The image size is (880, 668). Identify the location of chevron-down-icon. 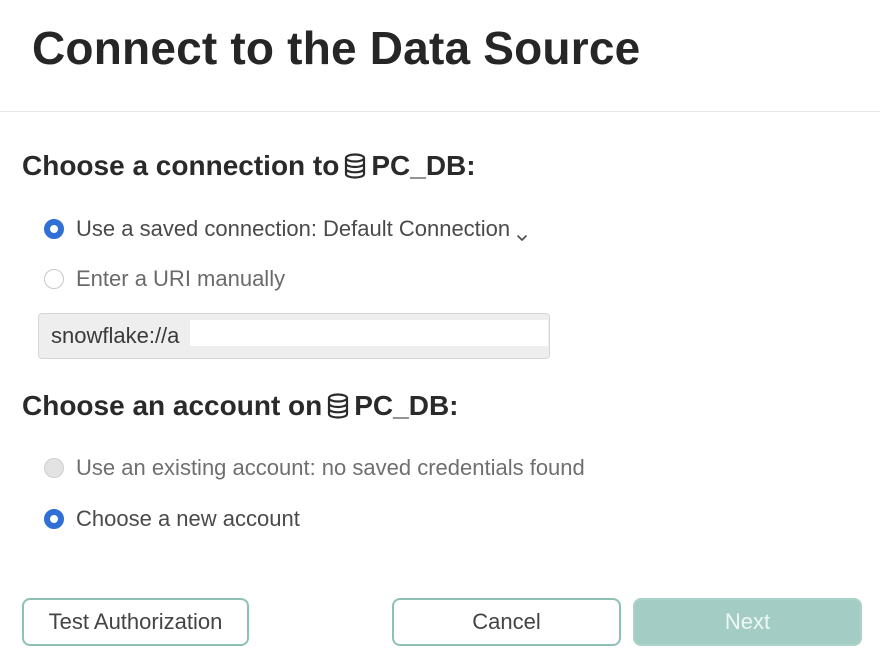
(522, 232).